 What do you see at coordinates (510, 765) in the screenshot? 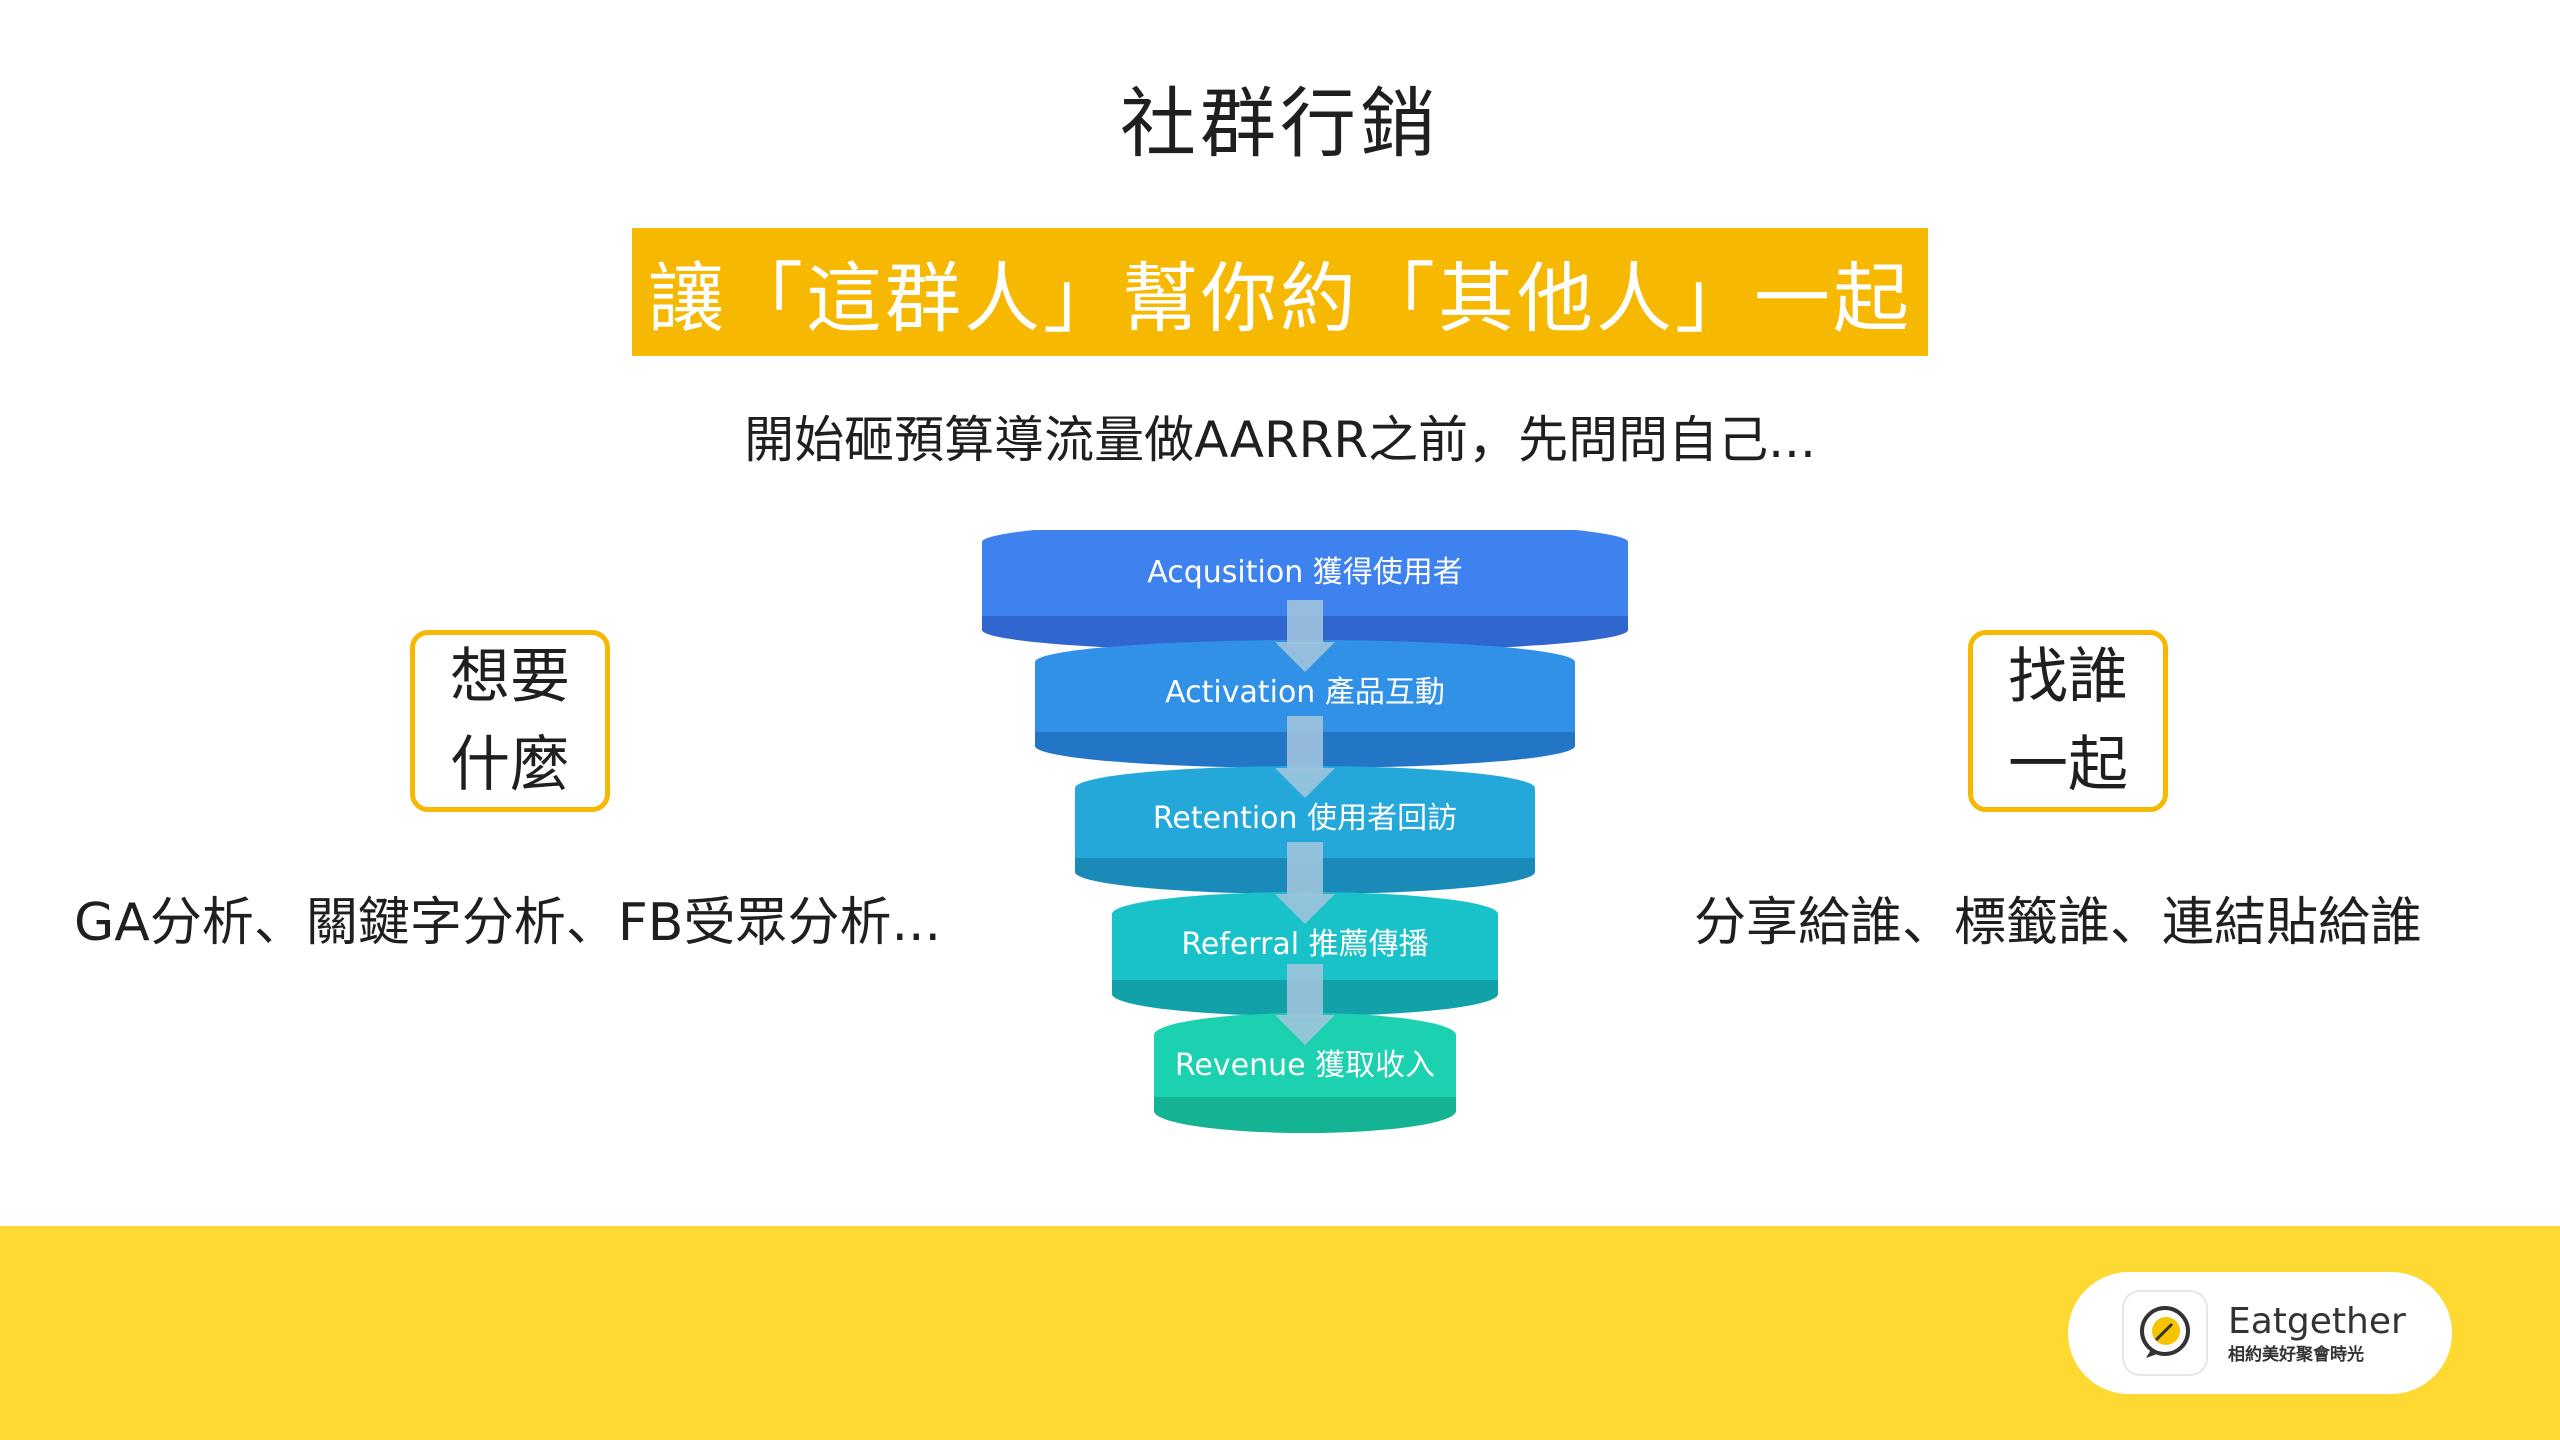
I see `what-you-want-line2: 什麼` at bounding box center [510, 765].